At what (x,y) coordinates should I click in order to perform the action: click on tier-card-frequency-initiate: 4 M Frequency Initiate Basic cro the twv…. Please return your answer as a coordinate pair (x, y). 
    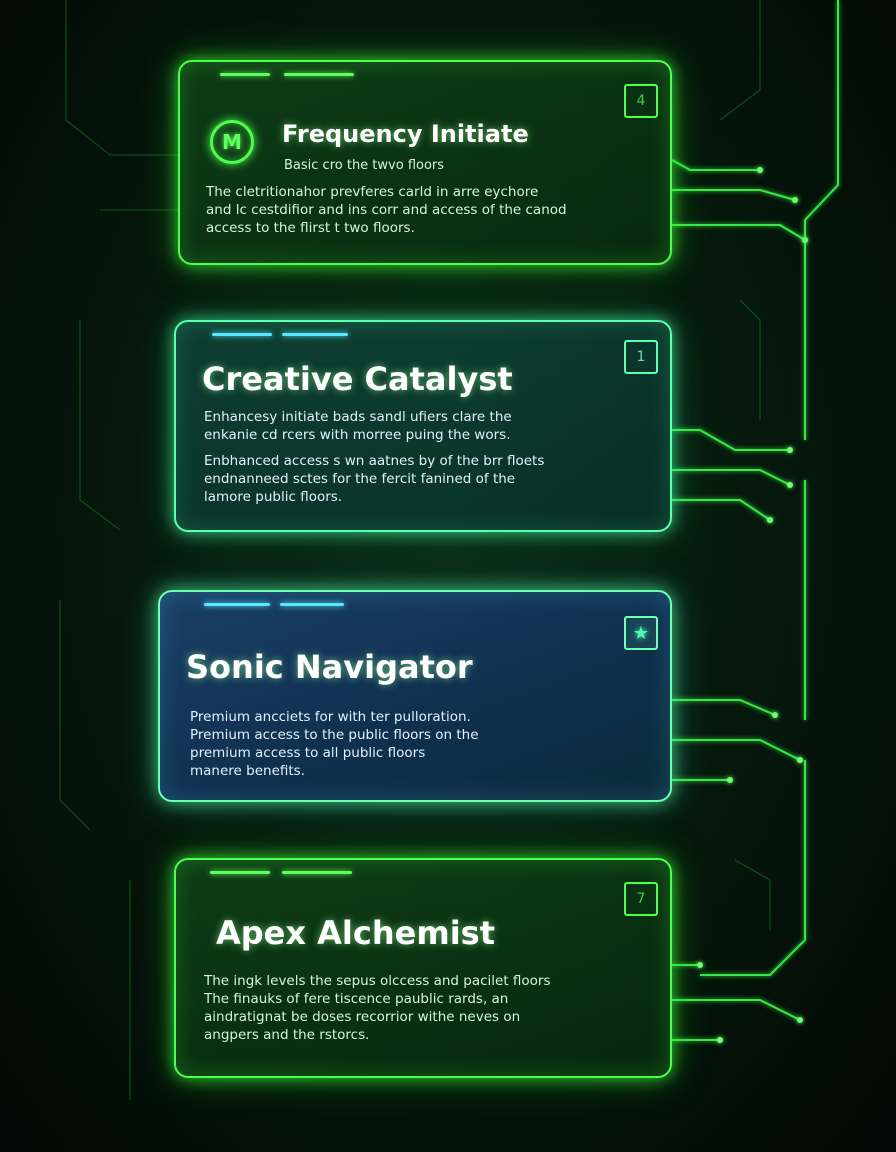
    Looking at the image, I should click on (425, 162).